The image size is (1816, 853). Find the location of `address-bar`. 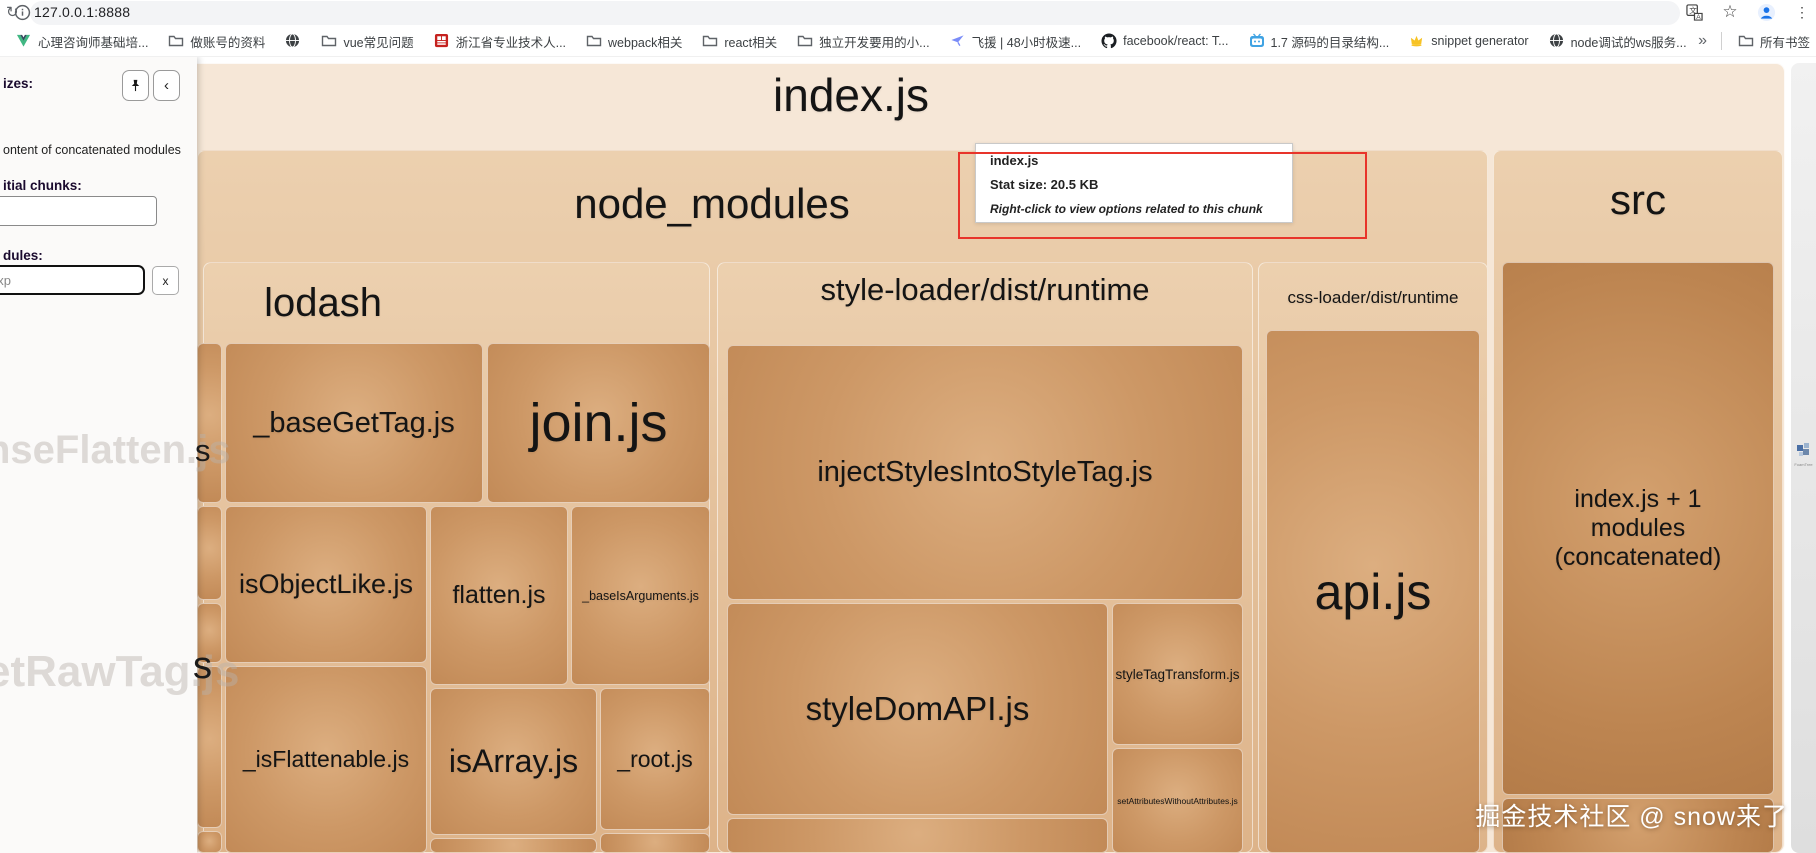

address-bar is located at coordinates (855, 13).